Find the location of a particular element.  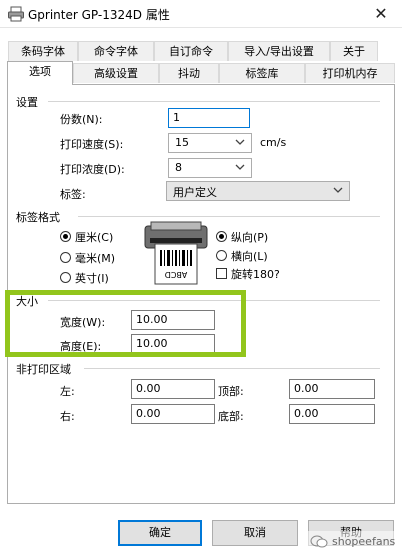

tab-dither: 抖动 is located at coordinates (189, 73).